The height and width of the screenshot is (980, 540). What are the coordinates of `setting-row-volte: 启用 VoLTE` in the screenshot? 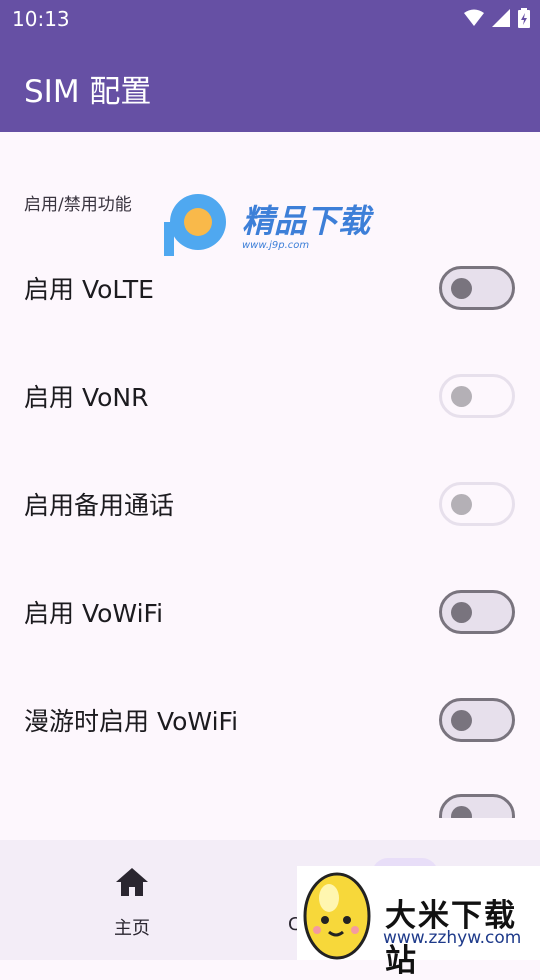 It's located at (270, 288).